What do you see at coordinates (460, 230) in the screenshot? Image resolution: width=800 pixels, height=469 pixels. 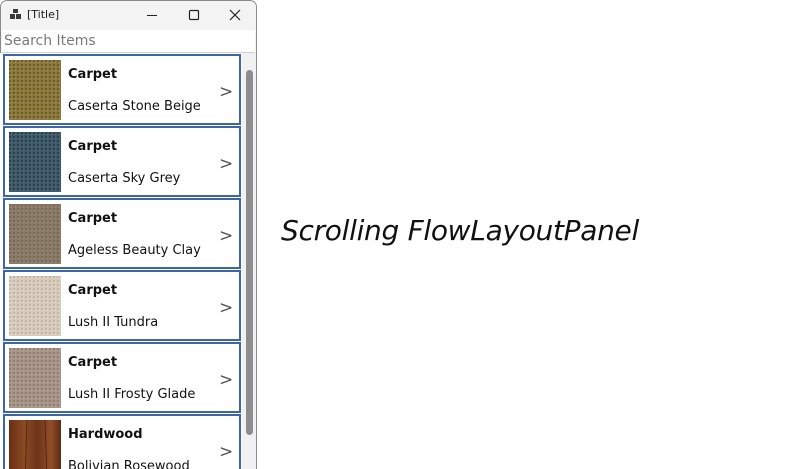 I see `caption-text: Scrolling FlowLayoutPanel` at bounding box center [460, 230].